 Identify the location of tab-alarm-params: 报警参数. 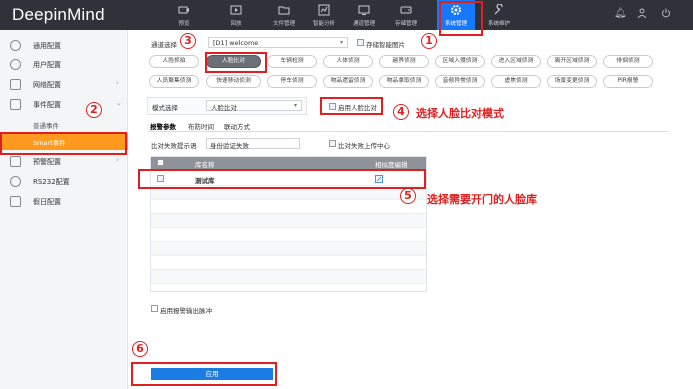
(163, 126).